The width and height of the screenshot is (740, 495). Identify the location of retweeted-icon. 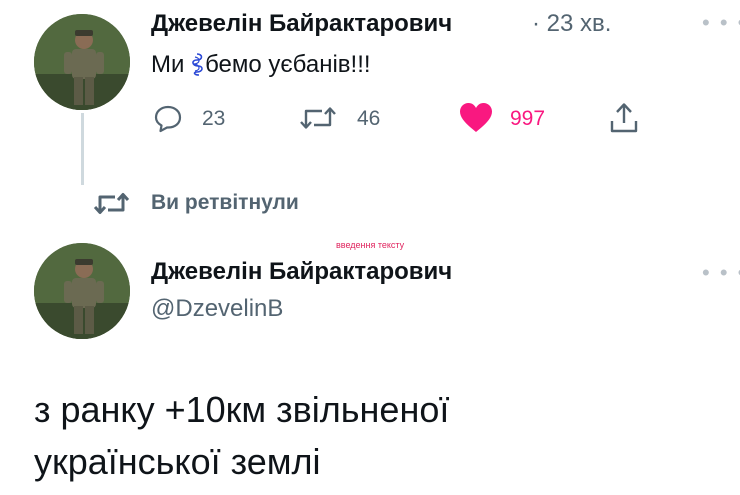
(112, 204).